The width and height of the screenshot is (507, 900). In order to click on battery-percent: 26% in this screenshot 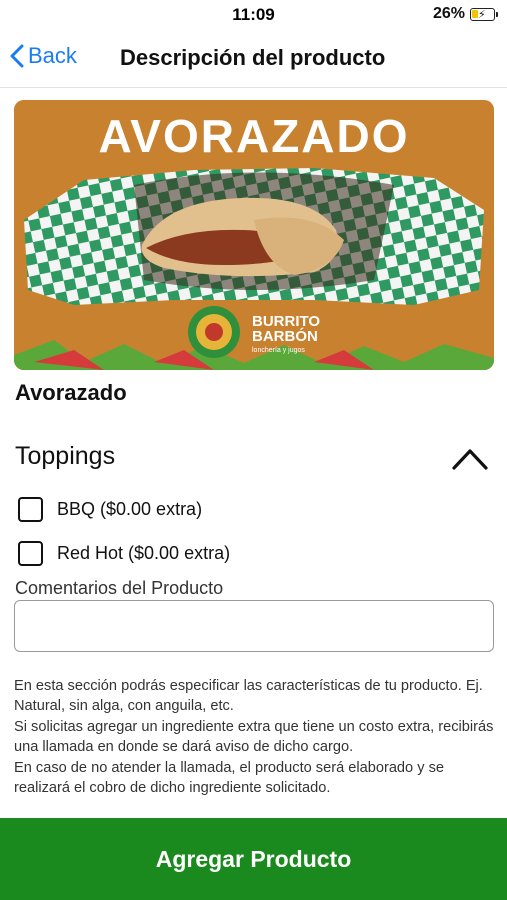, I will do `click(448, 13)`.